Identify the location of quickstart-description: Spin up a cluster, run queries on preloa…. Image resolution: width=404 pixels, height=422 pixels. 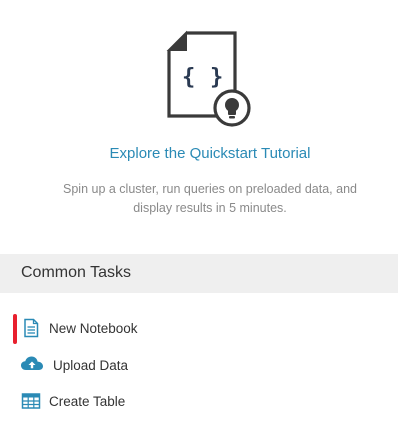
(210, 198).